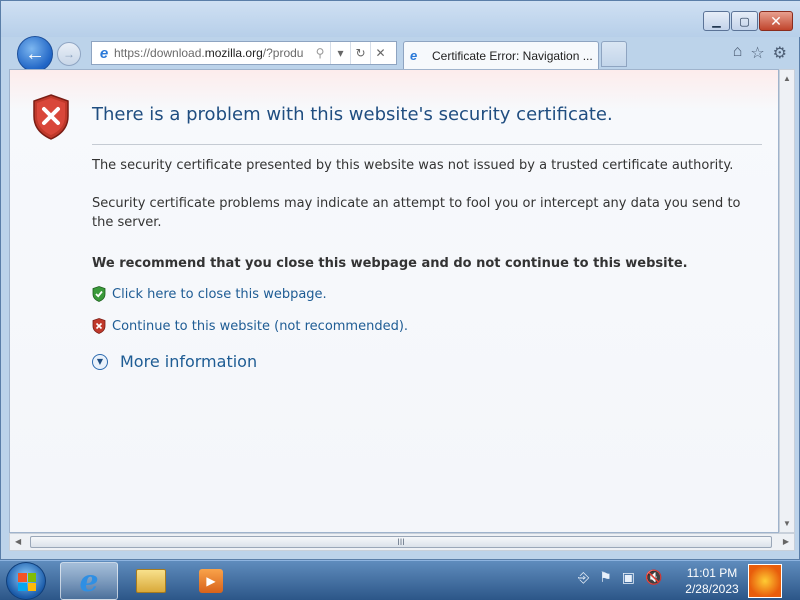 The height and width of the screenshot is (600, 800). I want to click on title-bar: ▁ ▢ ✕, so click(400, 19).